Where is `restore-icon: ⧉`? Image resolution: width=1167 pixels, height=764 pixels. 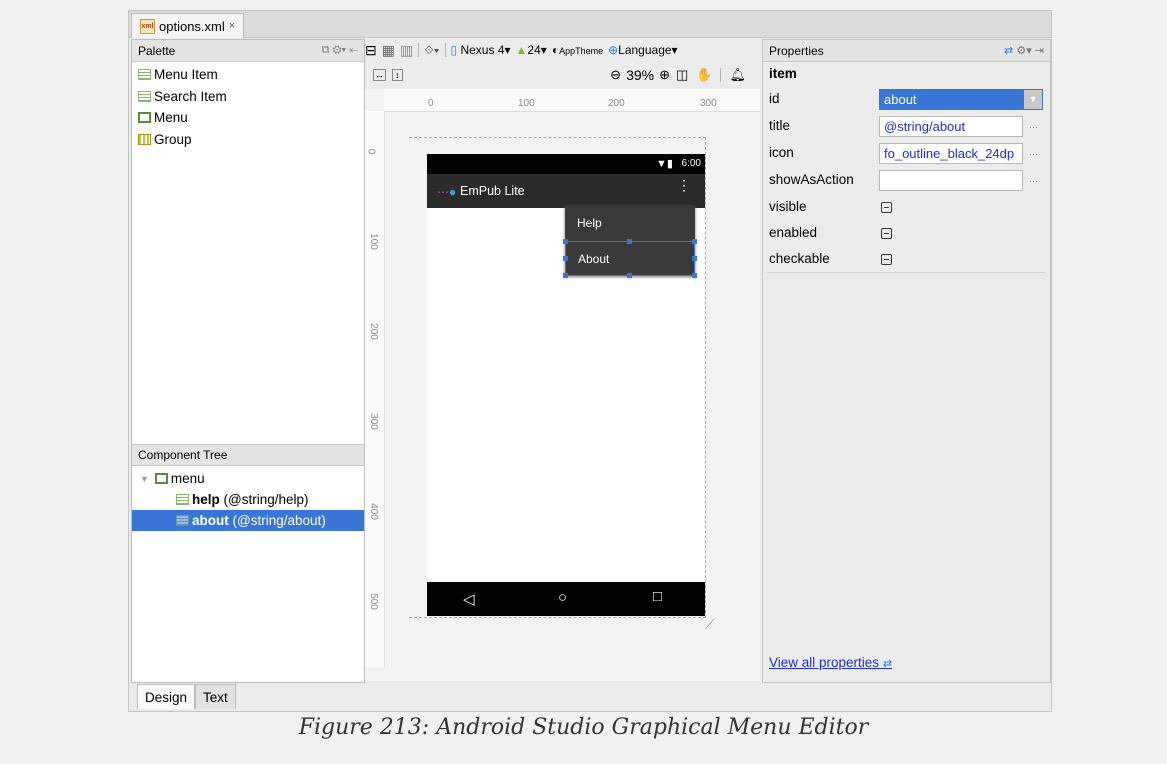 restore-icon: ⧉ is located at coordinates (326, 50).